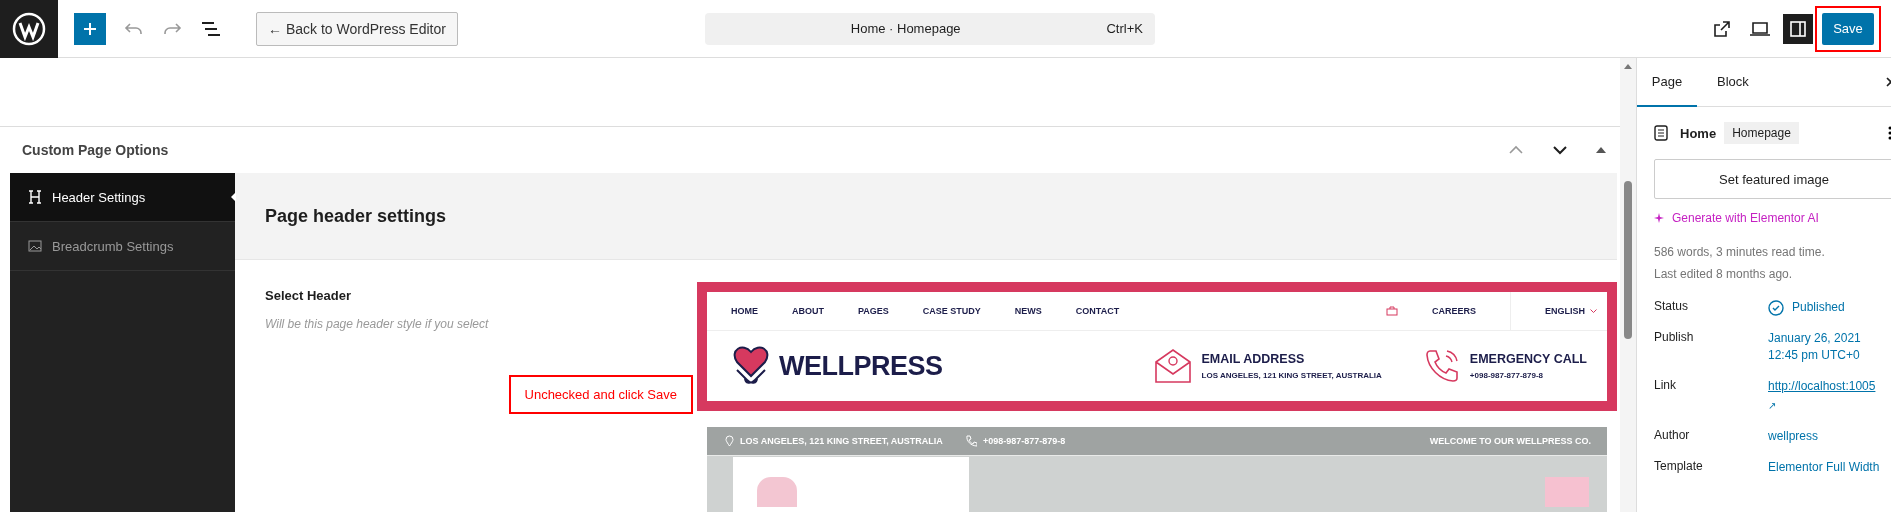 The image size is (1891, 512). Describe the element at coordinates (1628, 260) in the screenshot. I see `scrollbar-thumb` at that location.